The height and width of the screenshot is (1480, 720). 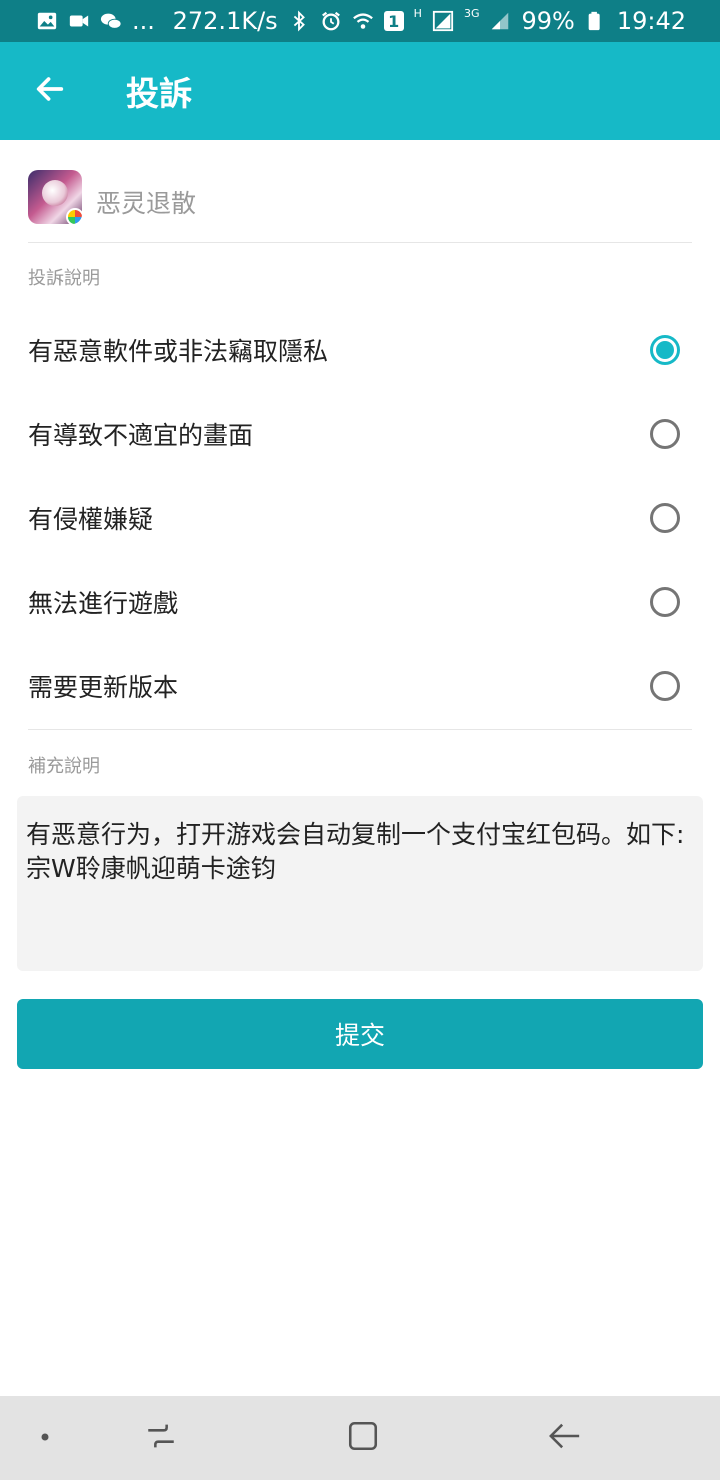 I want to click on home-button, so click(x=363, y=1438).